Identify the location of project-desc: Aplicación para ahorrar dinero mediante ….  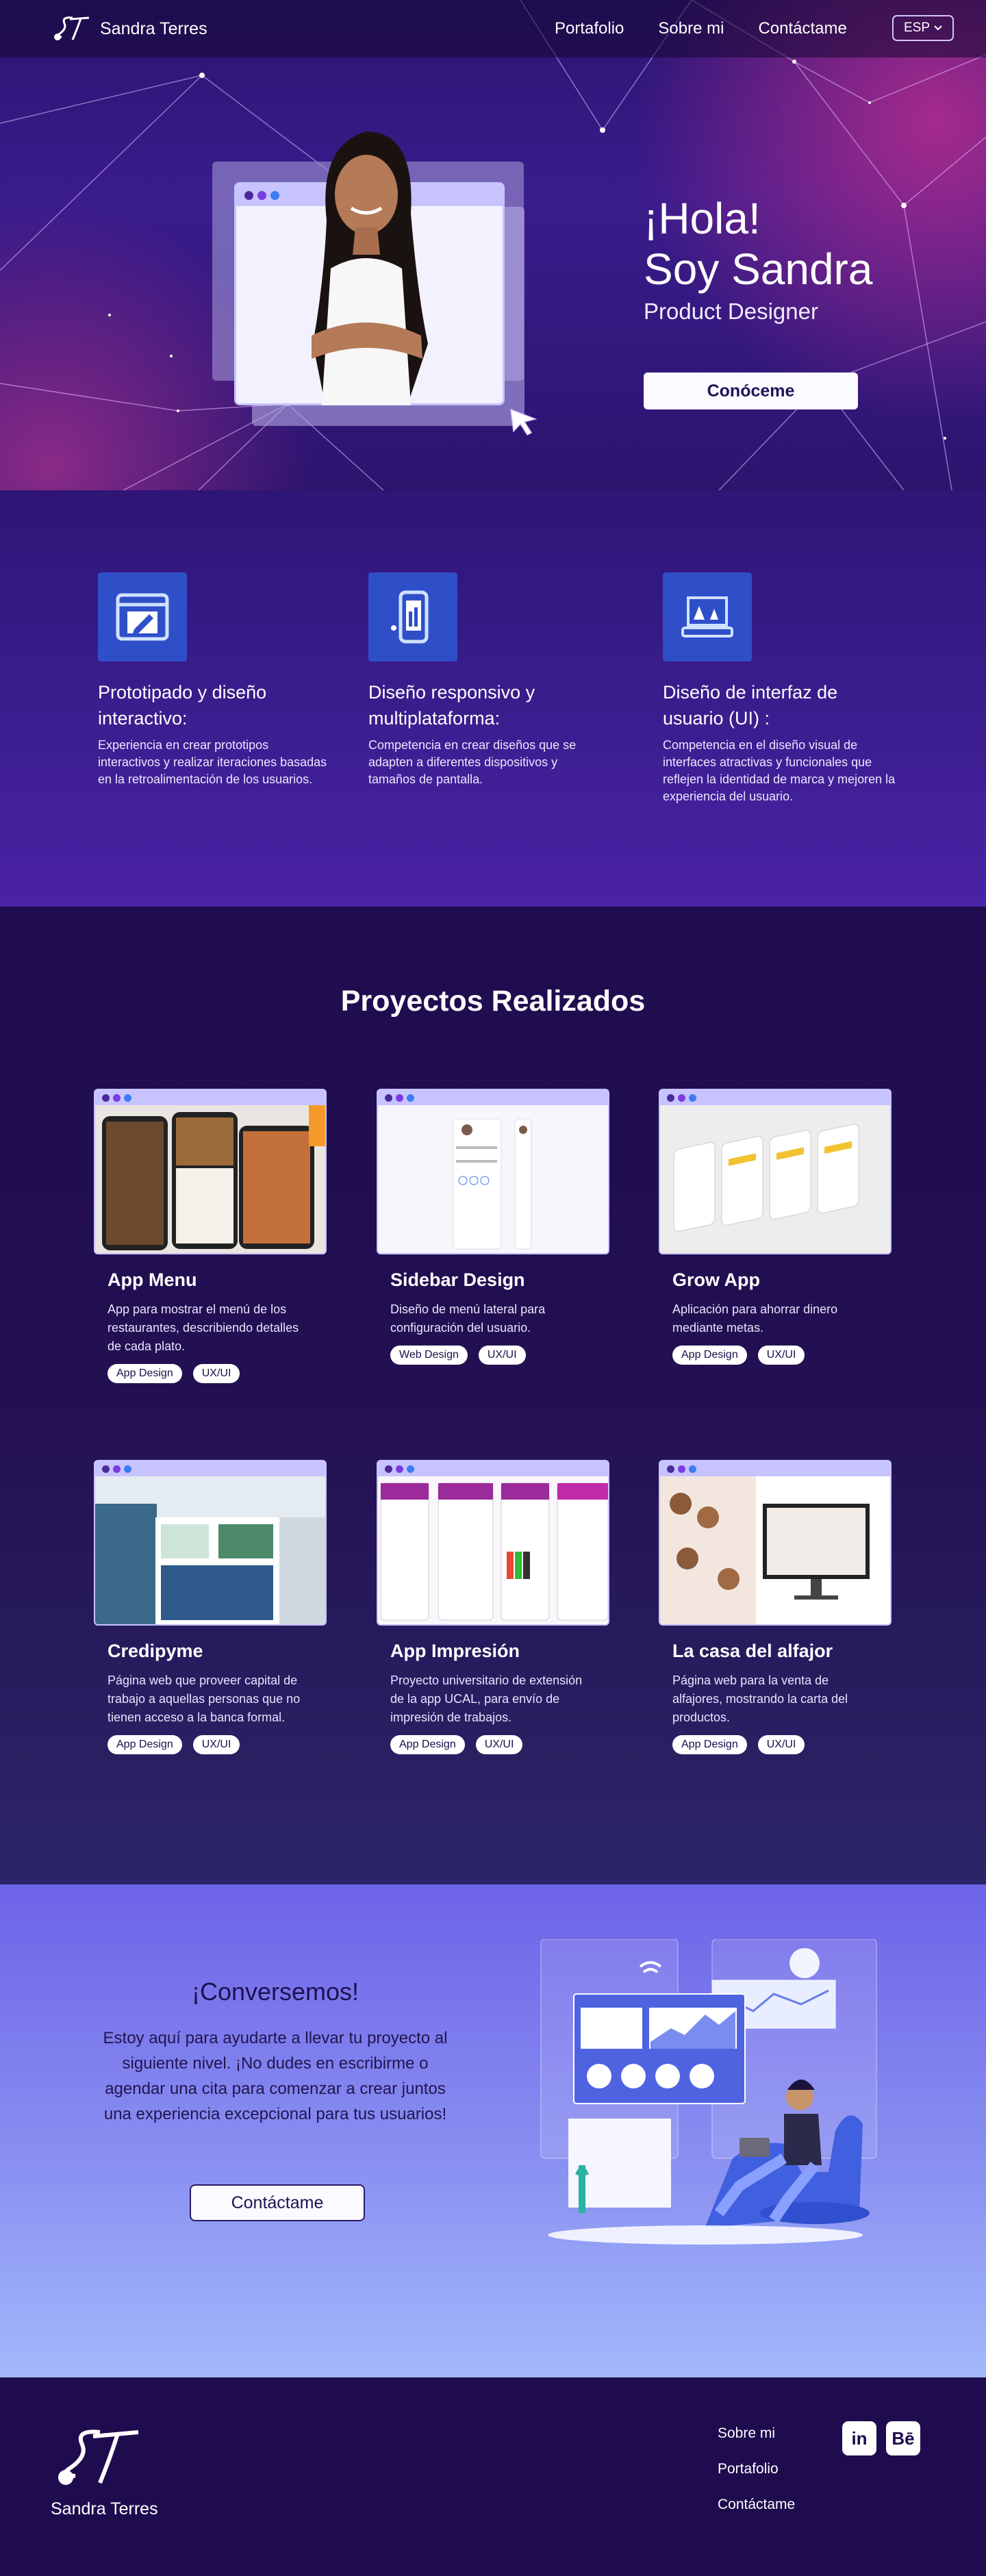
(755, 1318).